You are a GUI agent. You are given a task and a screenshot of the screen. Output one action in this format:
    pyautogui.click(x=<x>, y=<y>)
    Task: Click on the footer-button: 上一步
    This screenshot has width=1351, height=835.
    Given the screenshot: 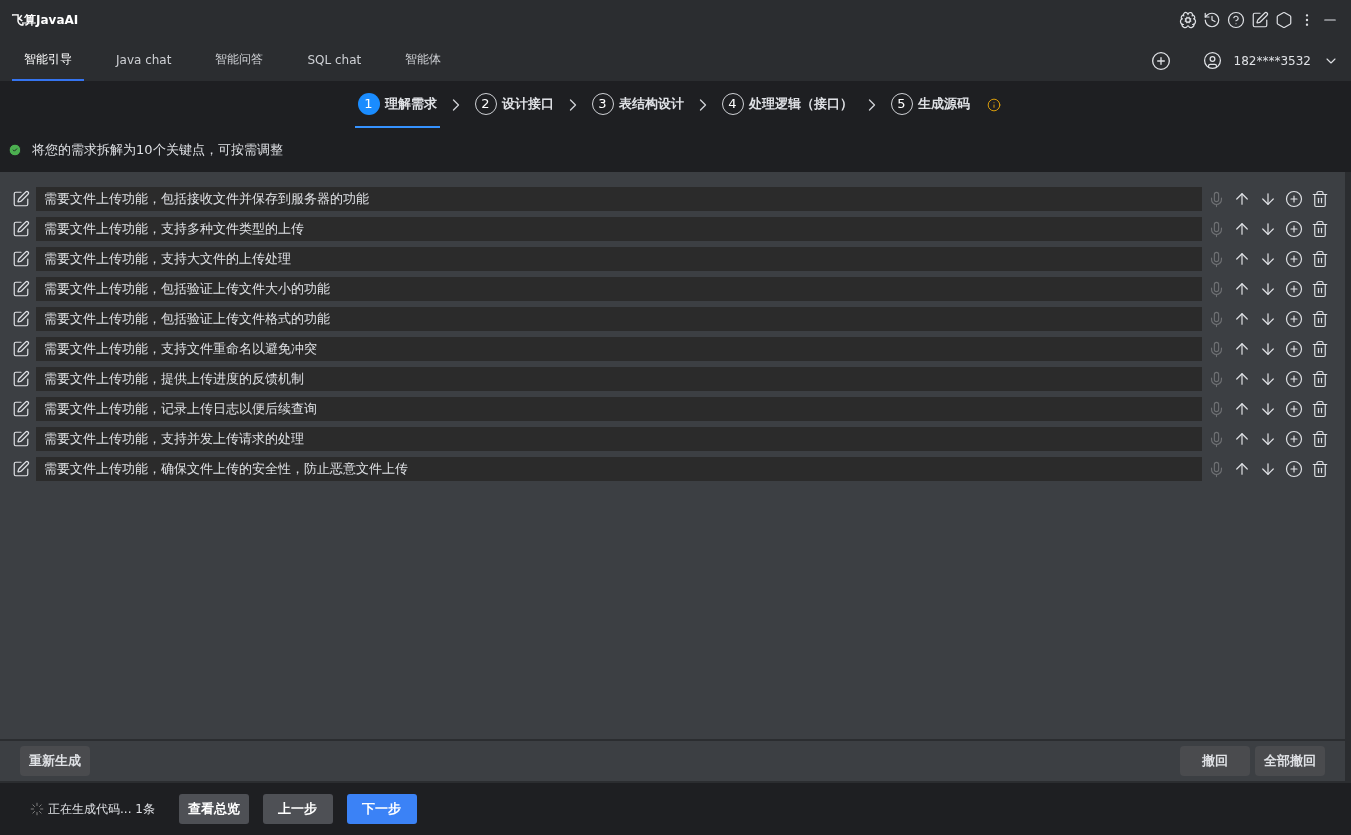 What is the action you would take?
    pyautogui.click(x=297, y=809)
    